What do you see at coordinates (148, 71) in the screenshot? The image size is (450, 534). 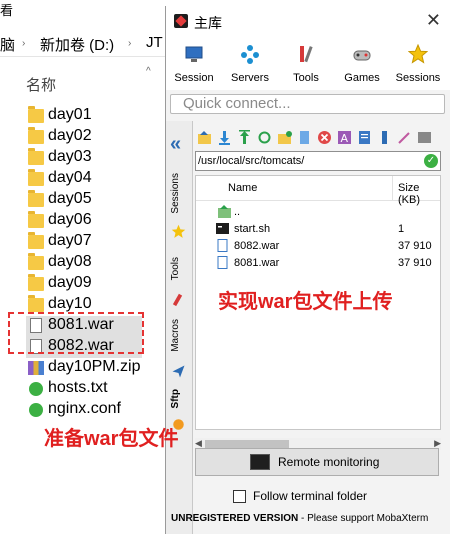 I see `sort-chevron-icon: ^` at bounding box center [148, 71].